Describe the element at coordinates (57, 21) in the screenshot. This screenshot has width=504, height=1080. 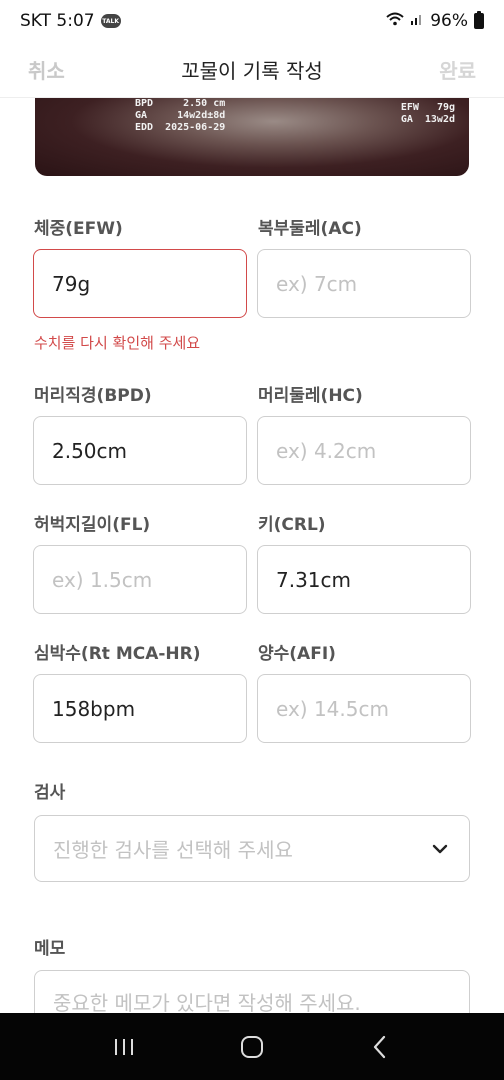
I see `carrier-time: SKT 5:07` at that location.